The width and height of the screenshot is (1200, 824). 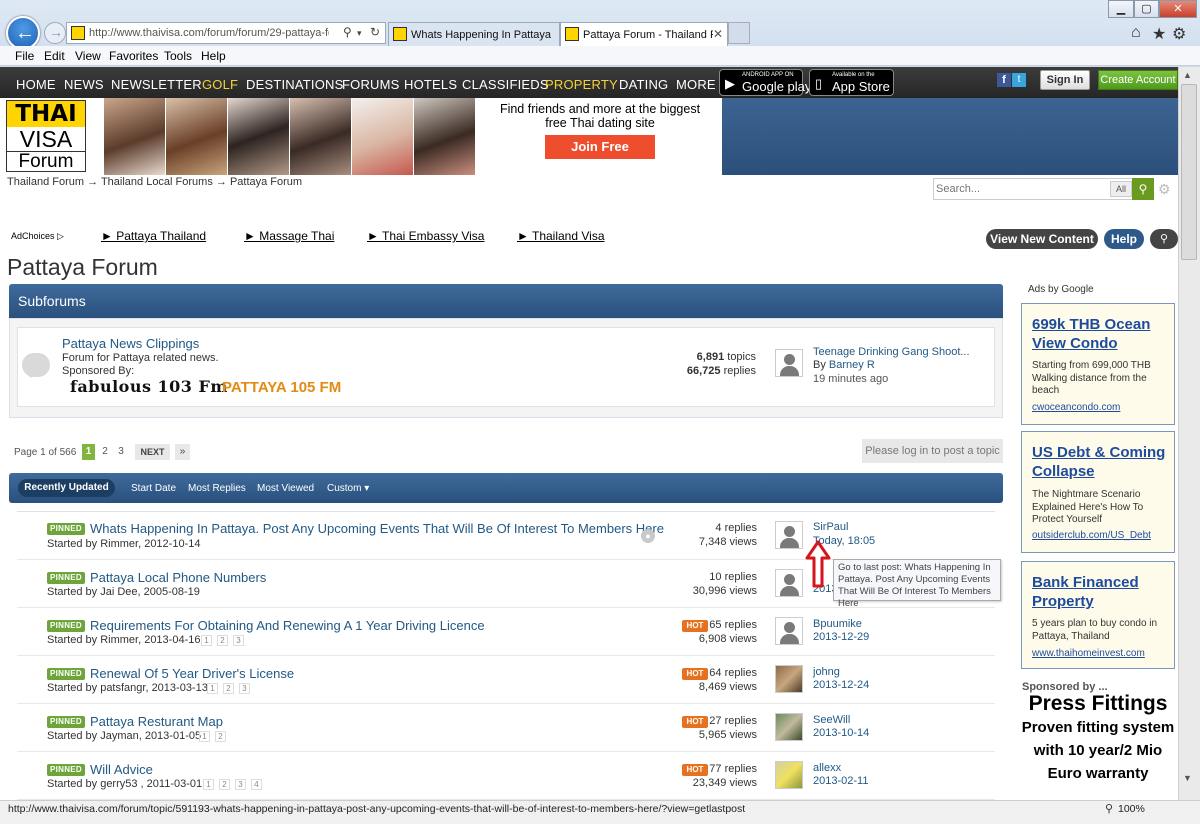 I want to click on settings-gear-icon: ⚙, so click(x=1179, y=34).